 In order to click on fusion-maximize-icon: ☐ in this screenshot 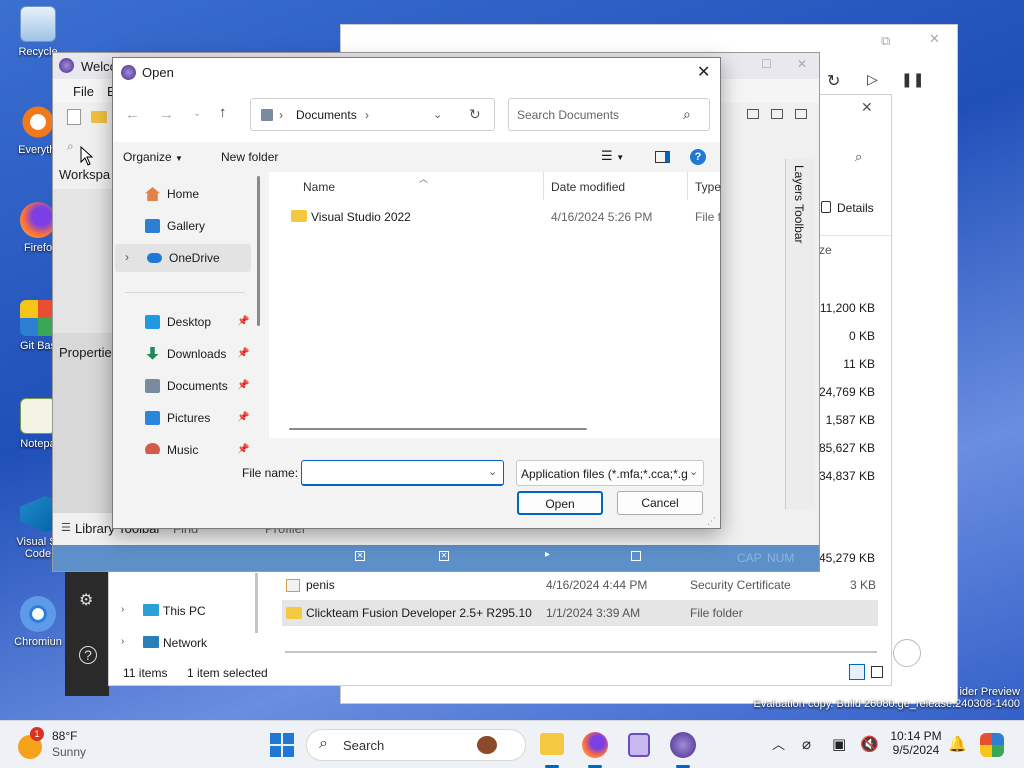, I will do `click(766, 64)`.